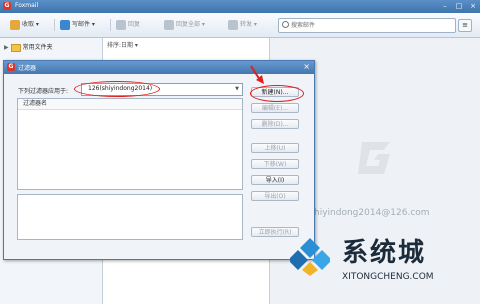 This screenshot has height=304, width=480. What do you see at coordinates (122, 44) in the screenshot?
I see `sort-dropdown: 排序:日期 ▾` at bounding box center [122, 44].